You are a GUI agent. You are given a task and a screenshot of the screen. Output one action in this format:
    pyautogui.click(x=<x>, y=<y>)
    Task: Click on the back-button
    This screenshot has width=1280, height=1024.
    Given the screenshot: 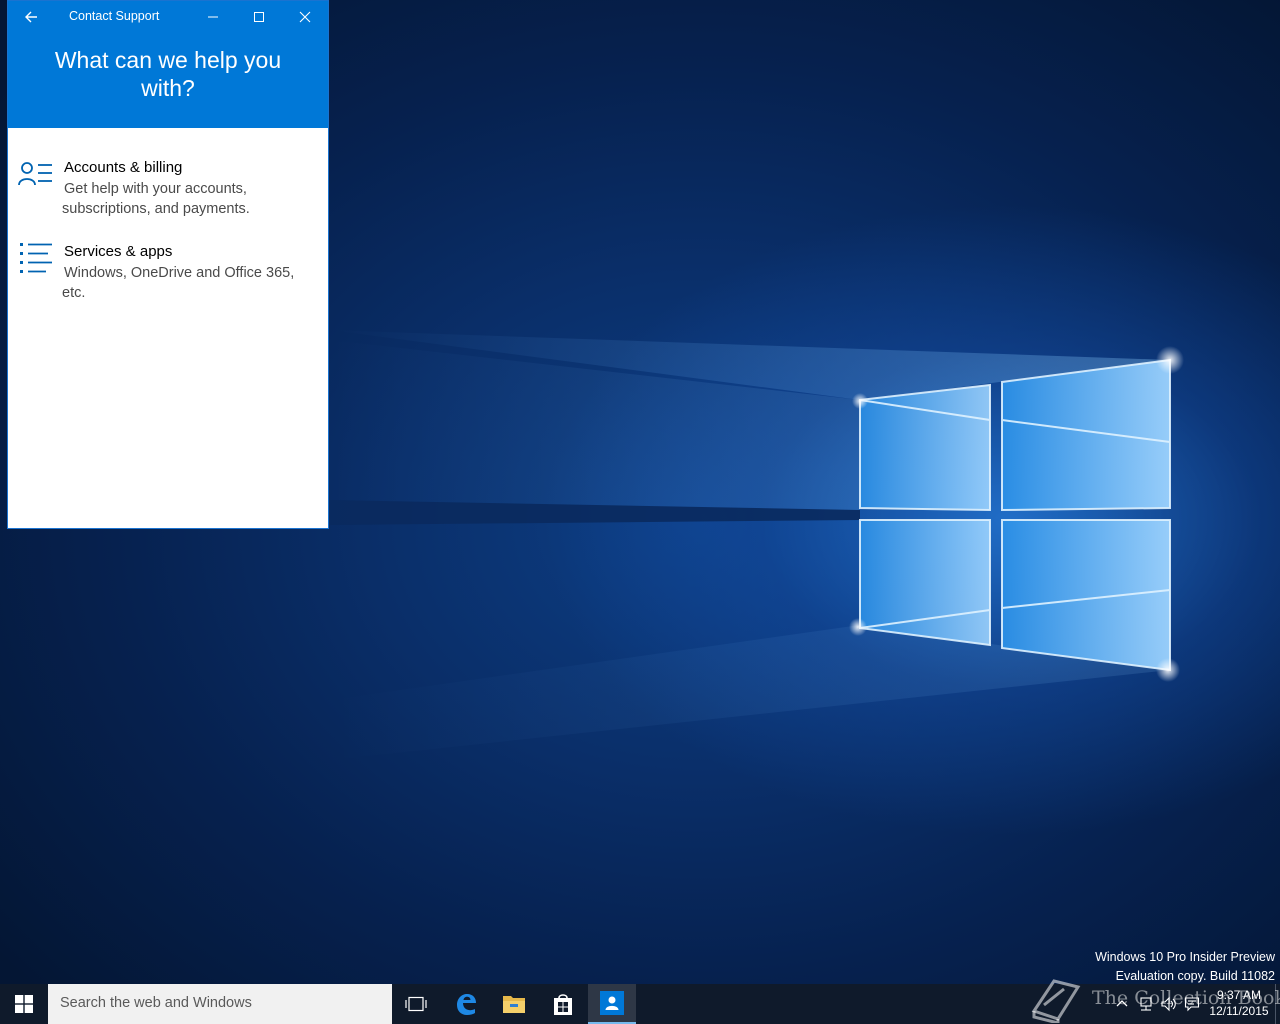 What is the action you would take?
    pyautogui.click(x=31, y=17)
    